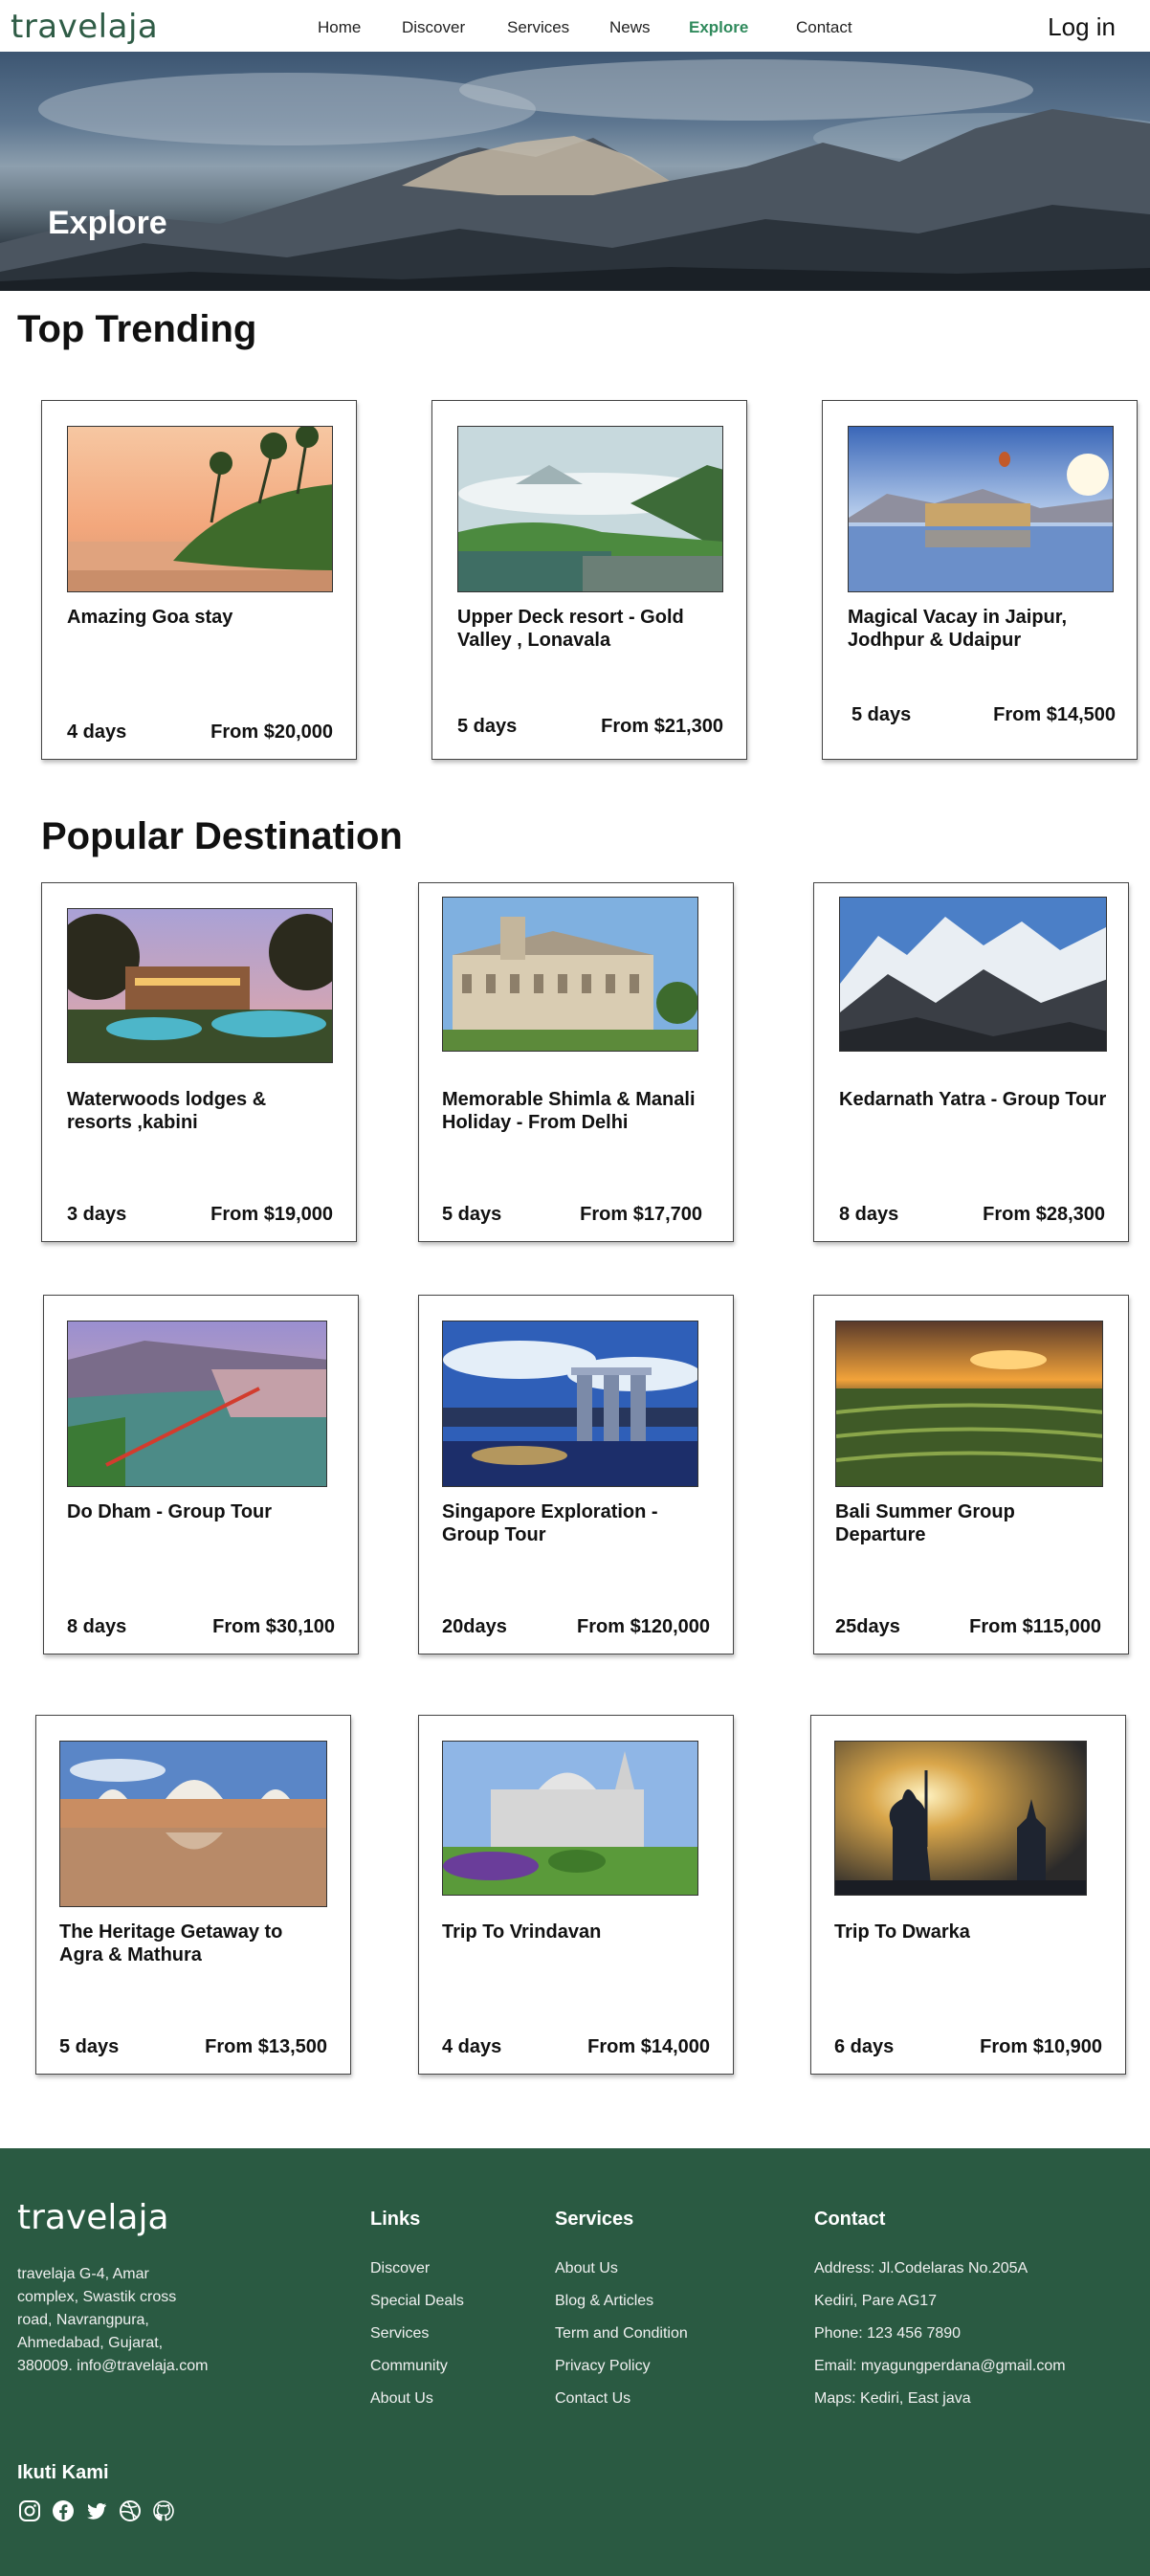 The width and height of the screenshot is (1150, 2576). What do you see at coordinates (108, 223) in the screenshot?
I see `hero-title: Explore` at bounding box center [108, 223].